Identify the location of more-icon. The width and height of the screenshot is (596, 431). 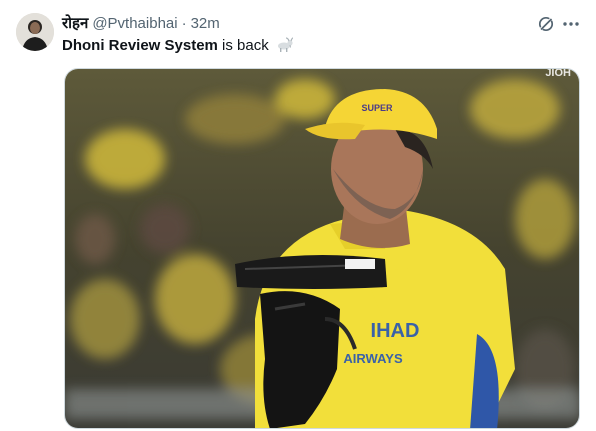
(571, 24).